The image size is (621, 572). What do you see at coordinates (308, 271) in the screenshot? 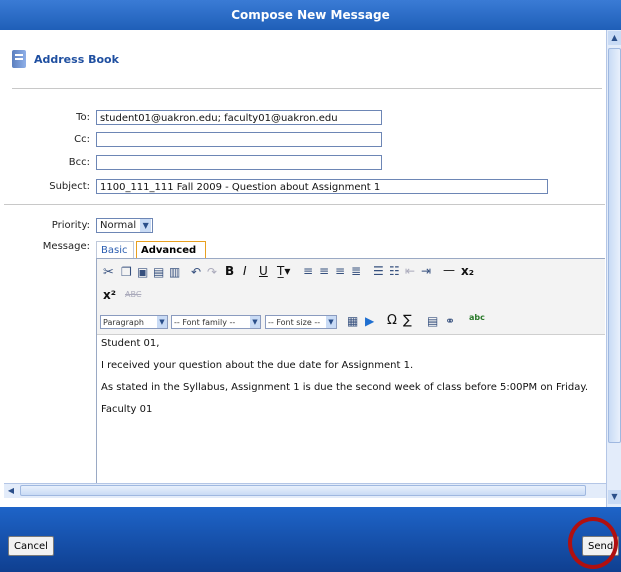
I see `align-left-icon: ≡` at bounding box center [308, 271].